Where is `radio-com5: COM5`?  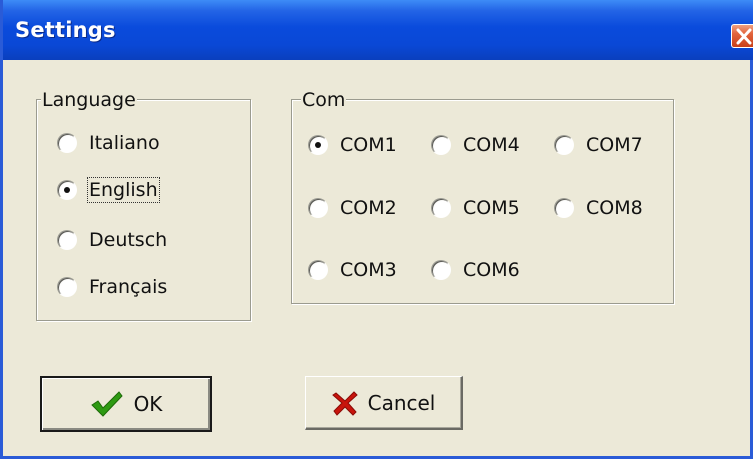
radio-com5: COM5 is located at coordinates (475, 208).